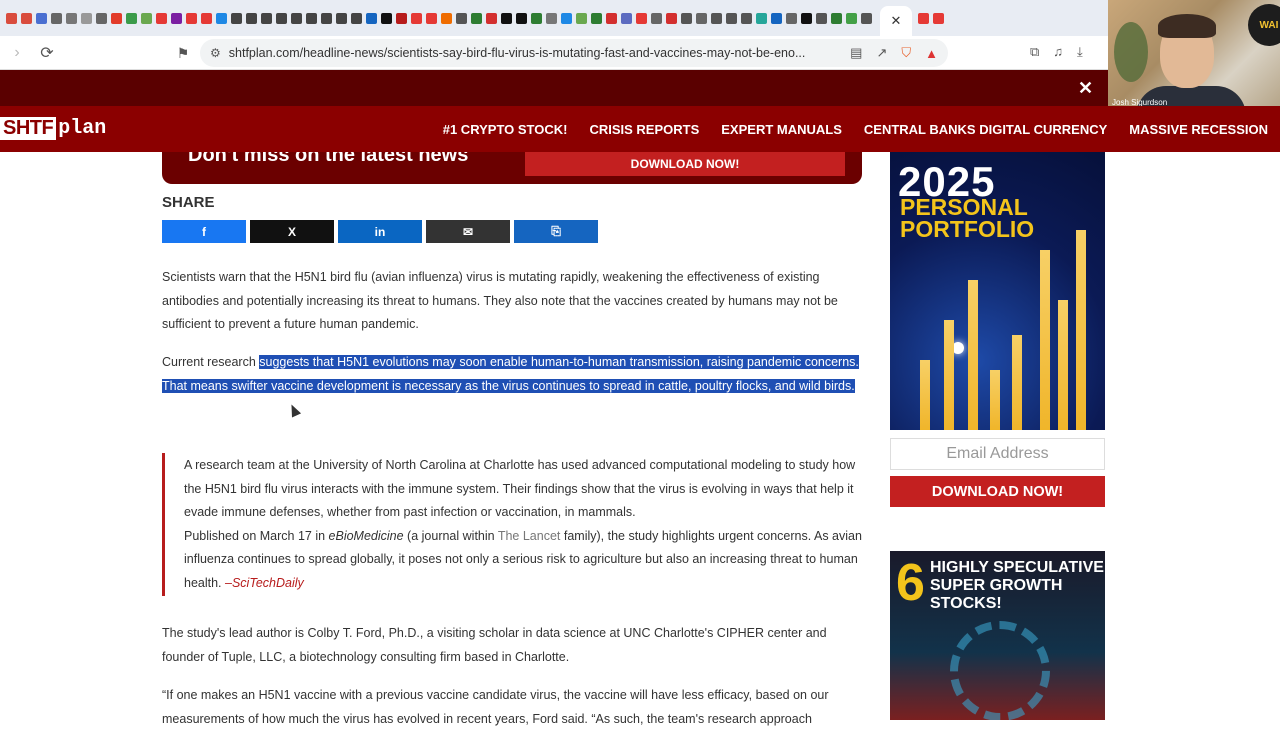  What do you see at coordinates (881, 53) in the screenshot?
I see `share-page-icon: ↗` at bounding box center [881, 53].